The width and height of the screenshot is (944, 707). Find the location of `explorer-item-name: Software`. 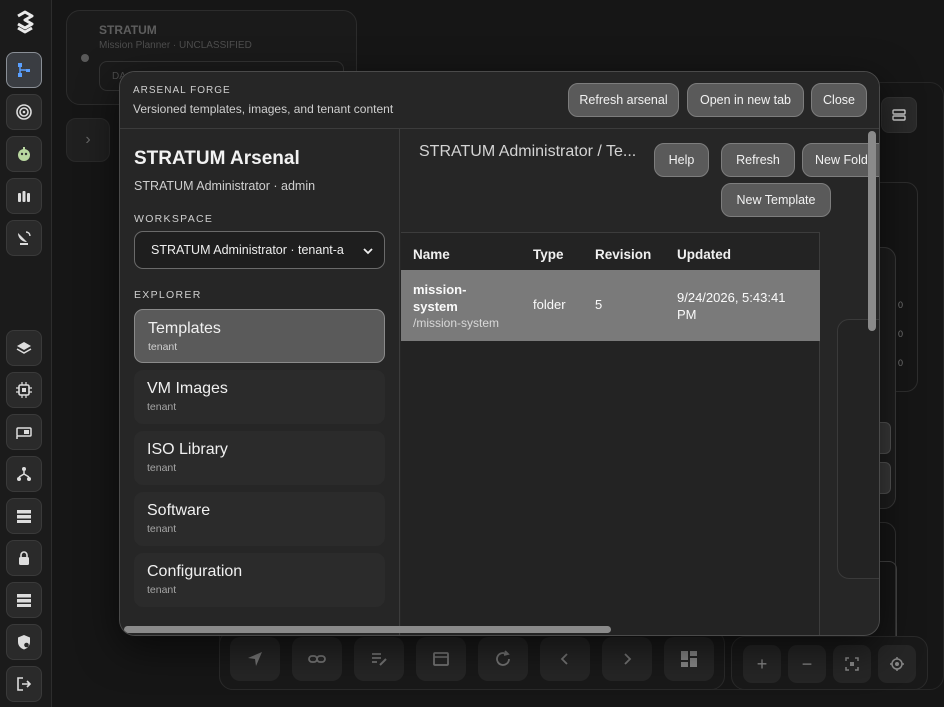

explorer-item-name: Software is located at coordinates (179, 510).